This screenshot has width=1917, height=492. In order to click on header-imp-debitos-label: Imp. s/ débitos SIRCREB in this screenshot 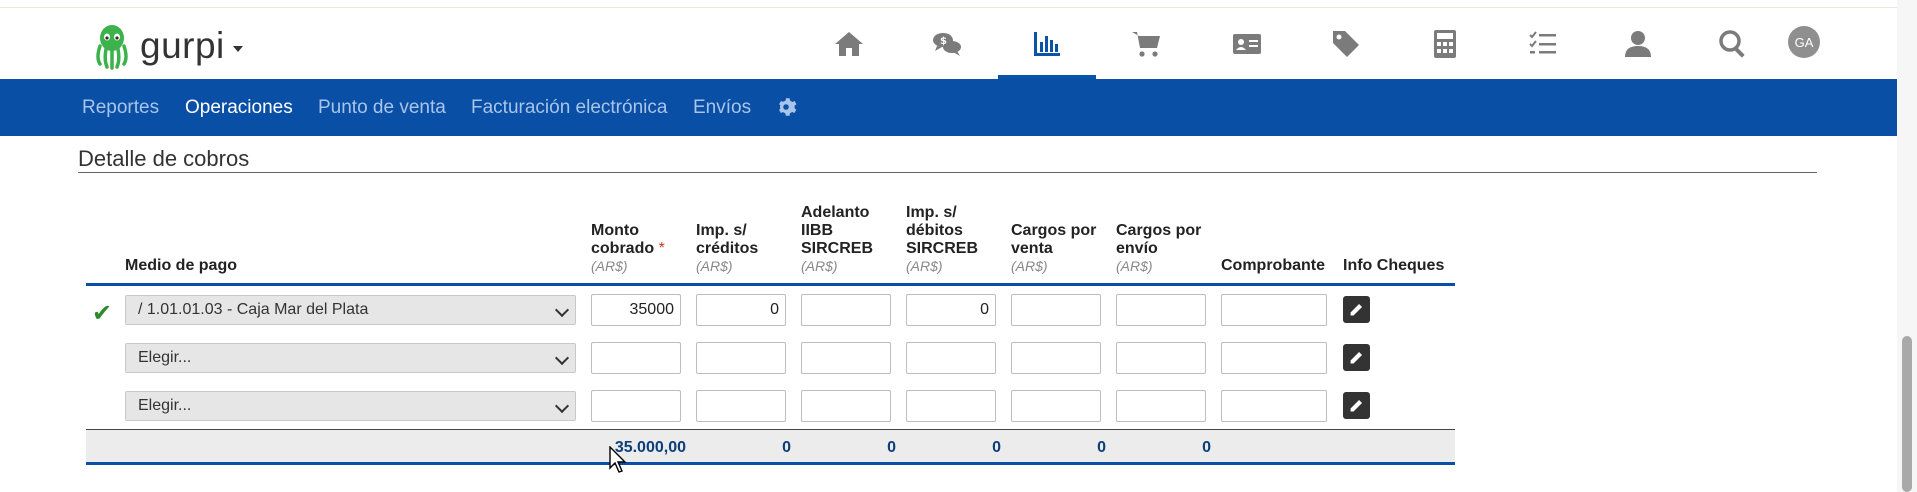, I will do `click(942, 230)`.